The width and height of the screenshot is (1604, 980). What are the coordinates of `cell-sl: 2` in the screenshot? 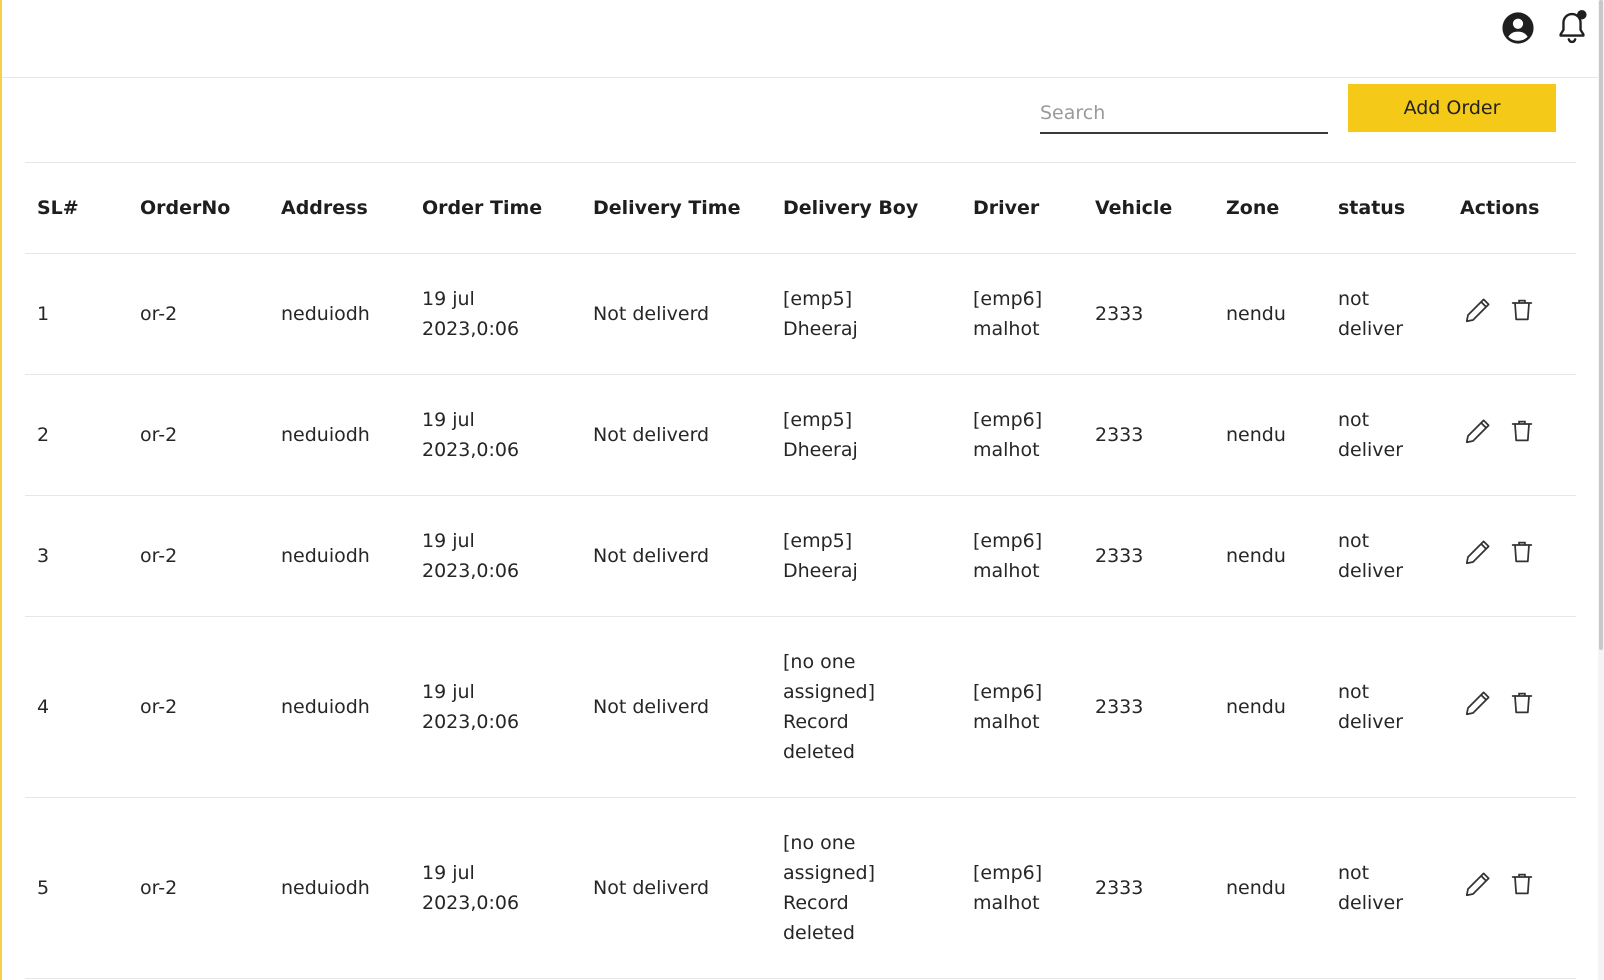 It's located at (76, 435).